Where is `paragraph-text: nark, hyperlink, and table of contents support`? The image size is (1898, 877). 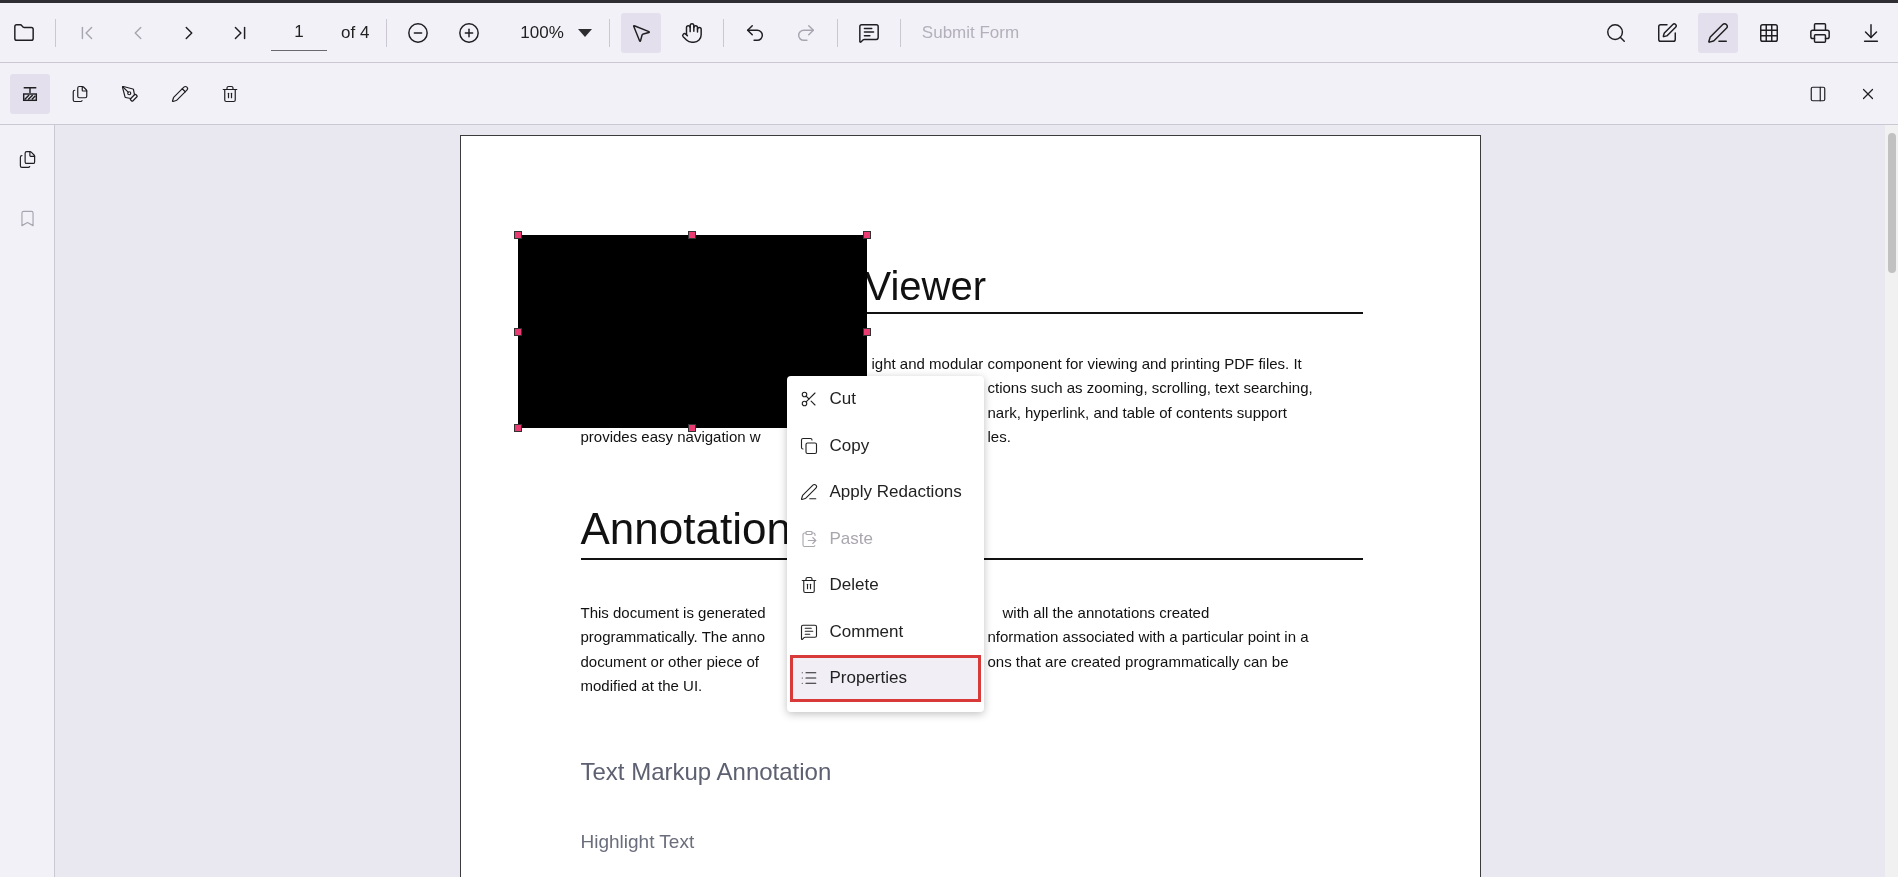
paragraph-text: nark, hyperlink, and table of contents support is located at coordinates (1137, 412).